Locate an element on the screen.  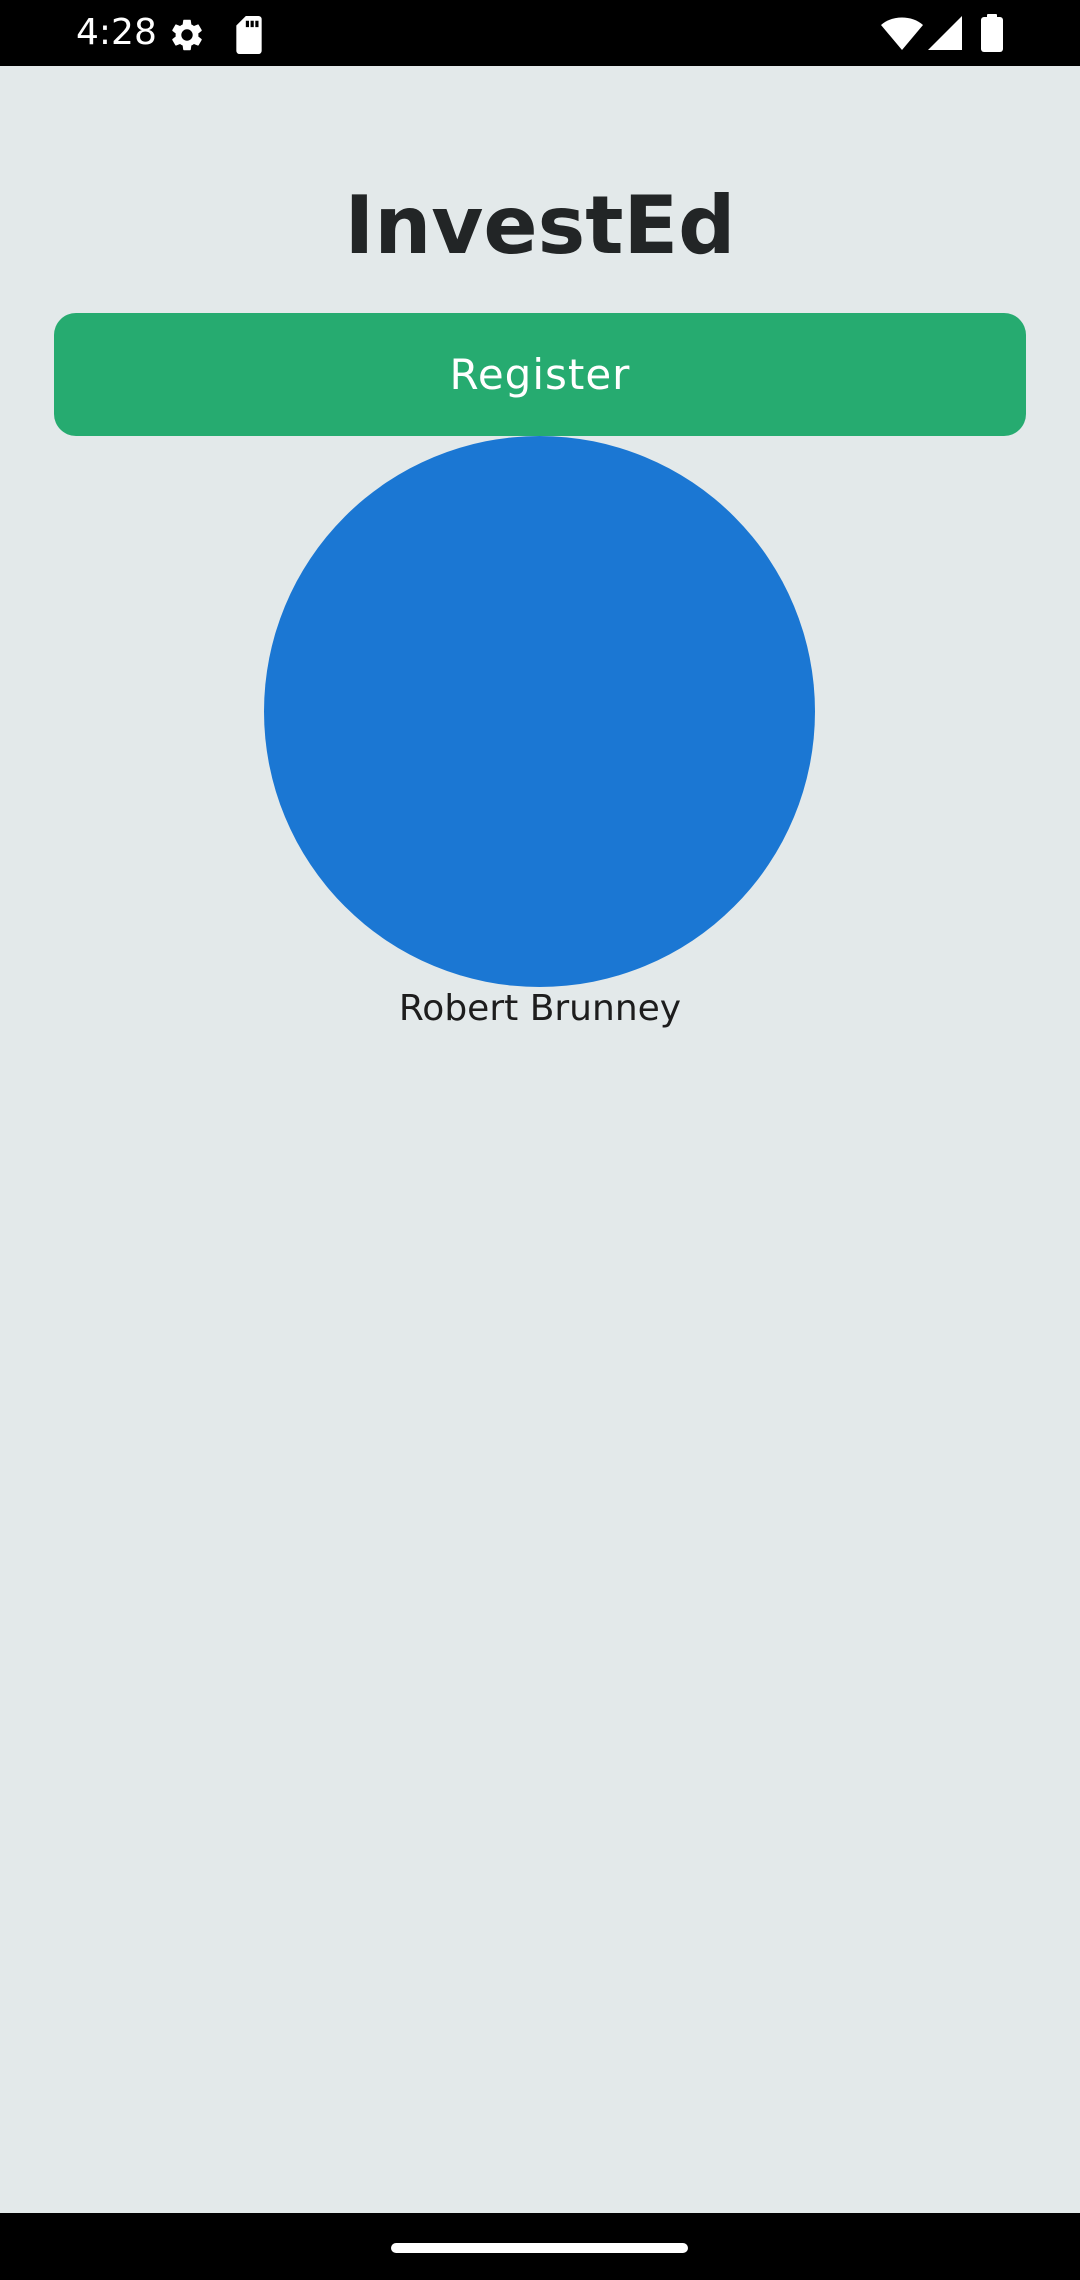
battery-icon is located at coordinates (992, 33).